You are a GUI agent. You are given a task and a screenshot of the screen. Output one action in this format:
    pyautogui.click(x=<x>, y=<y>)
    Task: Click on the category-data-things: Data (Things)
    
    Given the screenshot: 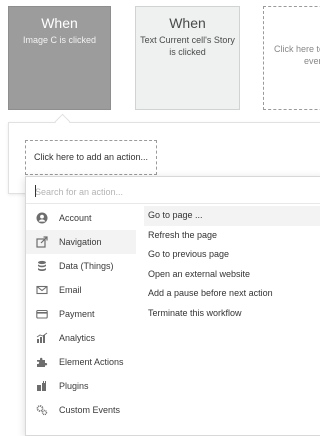 What is the action you would take?
    pyautogui.click(x=81, y=266)
    